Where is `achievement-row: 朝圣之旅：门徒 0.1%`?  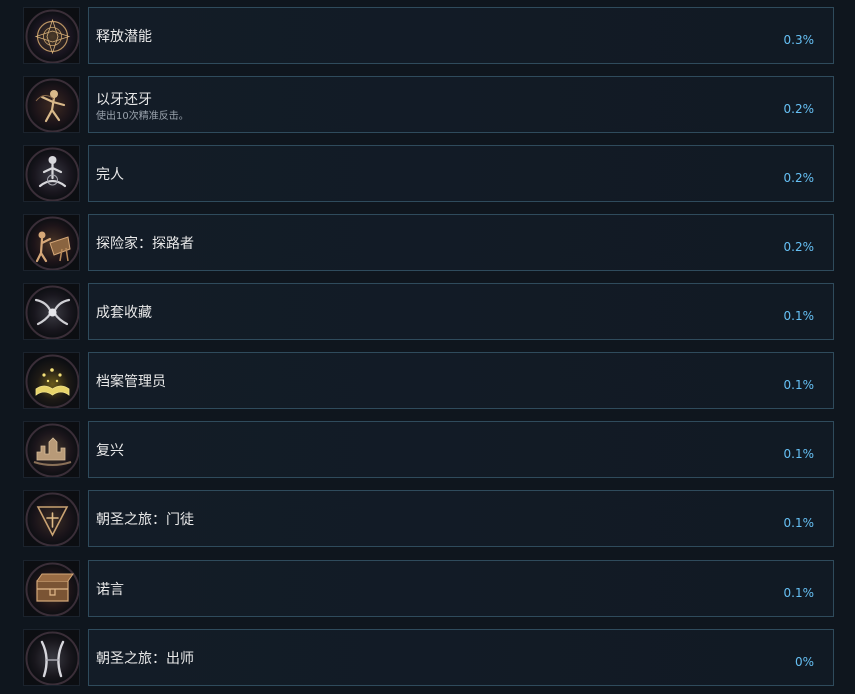
achievement-row: 朝圣之旅：门徒 0.1% is located at coordinates (427, 521).